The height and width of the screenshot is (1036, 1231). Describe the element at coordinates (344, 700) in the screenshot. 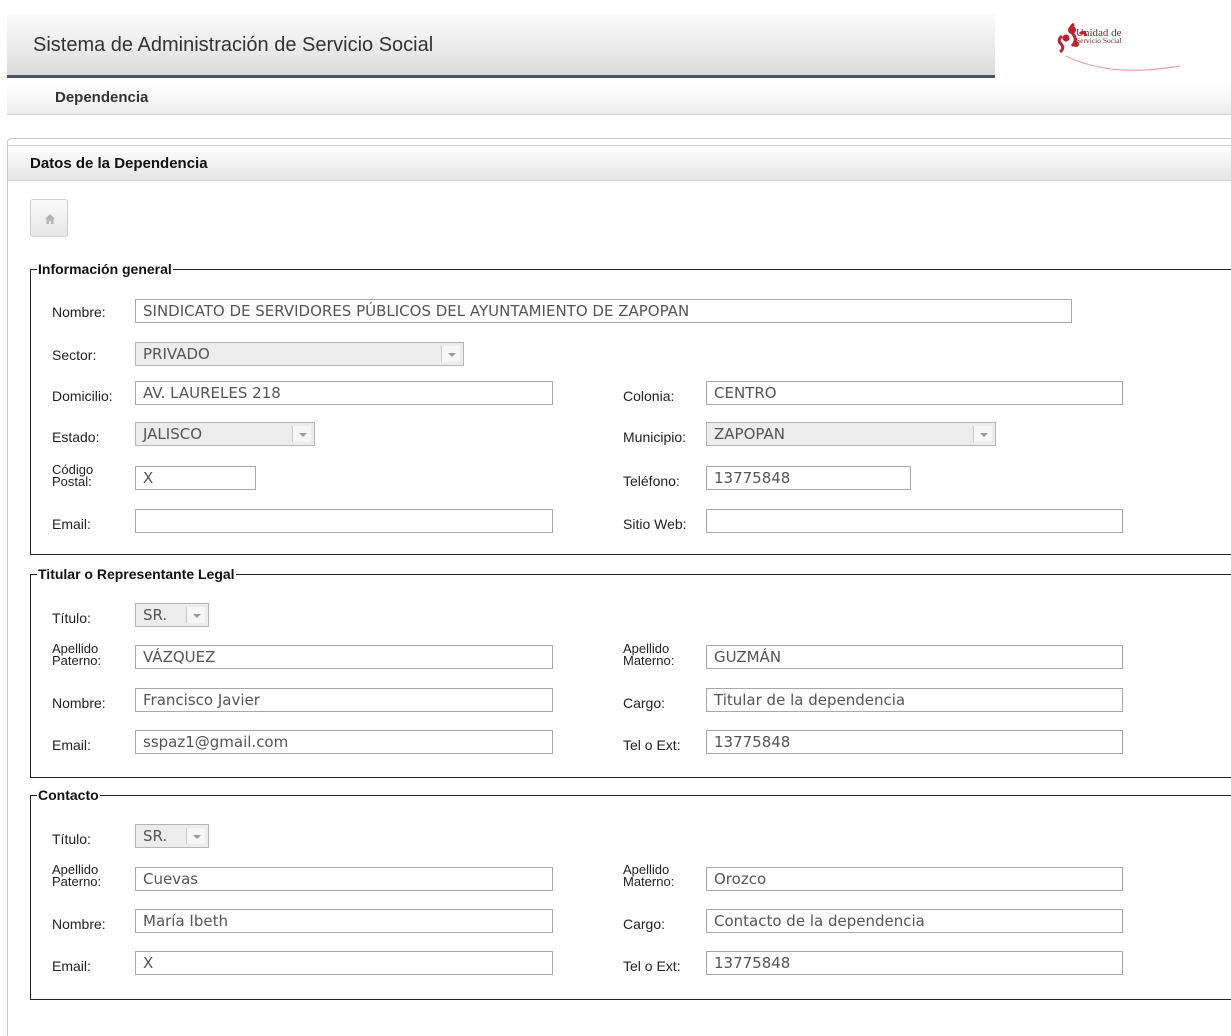

I see `titular-nombre-input: Francisco Javier` at that location.